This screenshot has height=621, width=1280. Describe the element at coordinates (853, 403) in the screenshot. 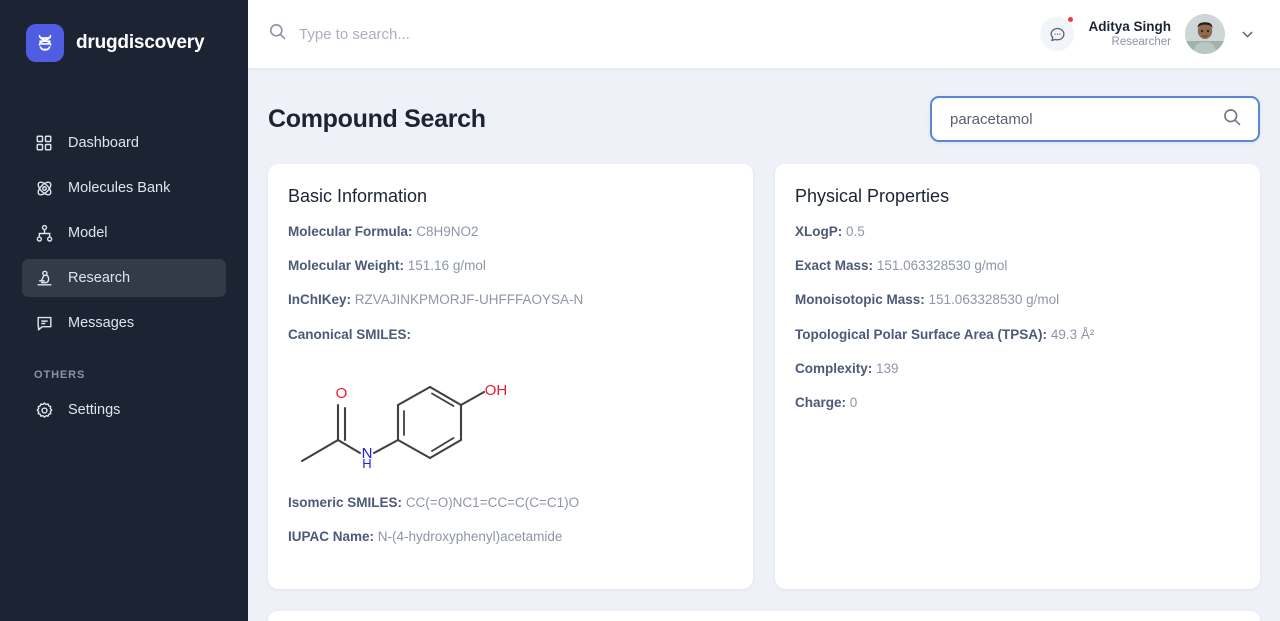

I see `property-value: 0` at that location.